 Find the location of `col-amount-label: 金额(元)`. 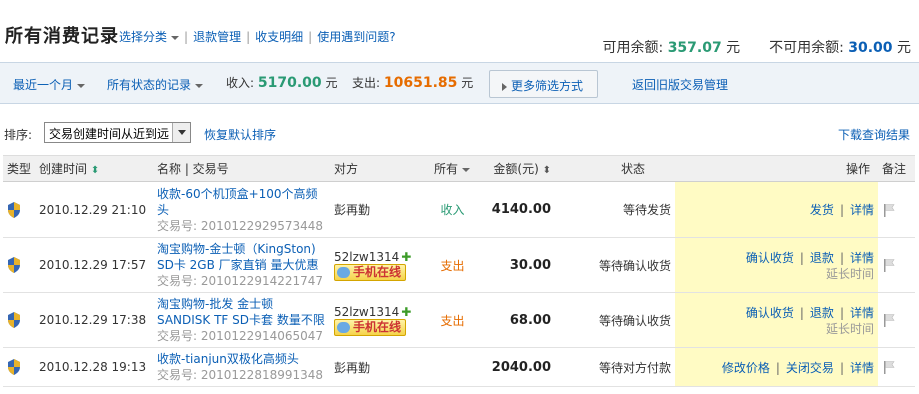

col-amount-label: 金额(元) is located at coordinates (516, 169).